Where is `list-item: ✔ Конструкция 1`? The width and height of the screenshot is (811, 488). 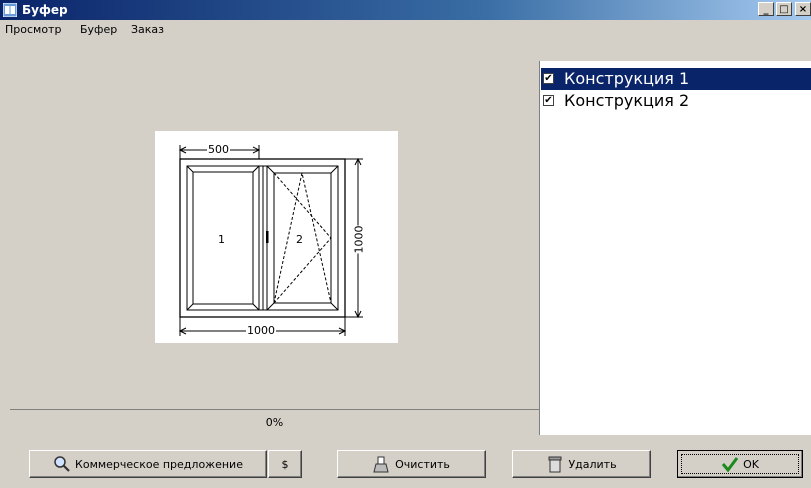
list-item: ✔ Конструкция 1 is located at coordinates (676, 79).